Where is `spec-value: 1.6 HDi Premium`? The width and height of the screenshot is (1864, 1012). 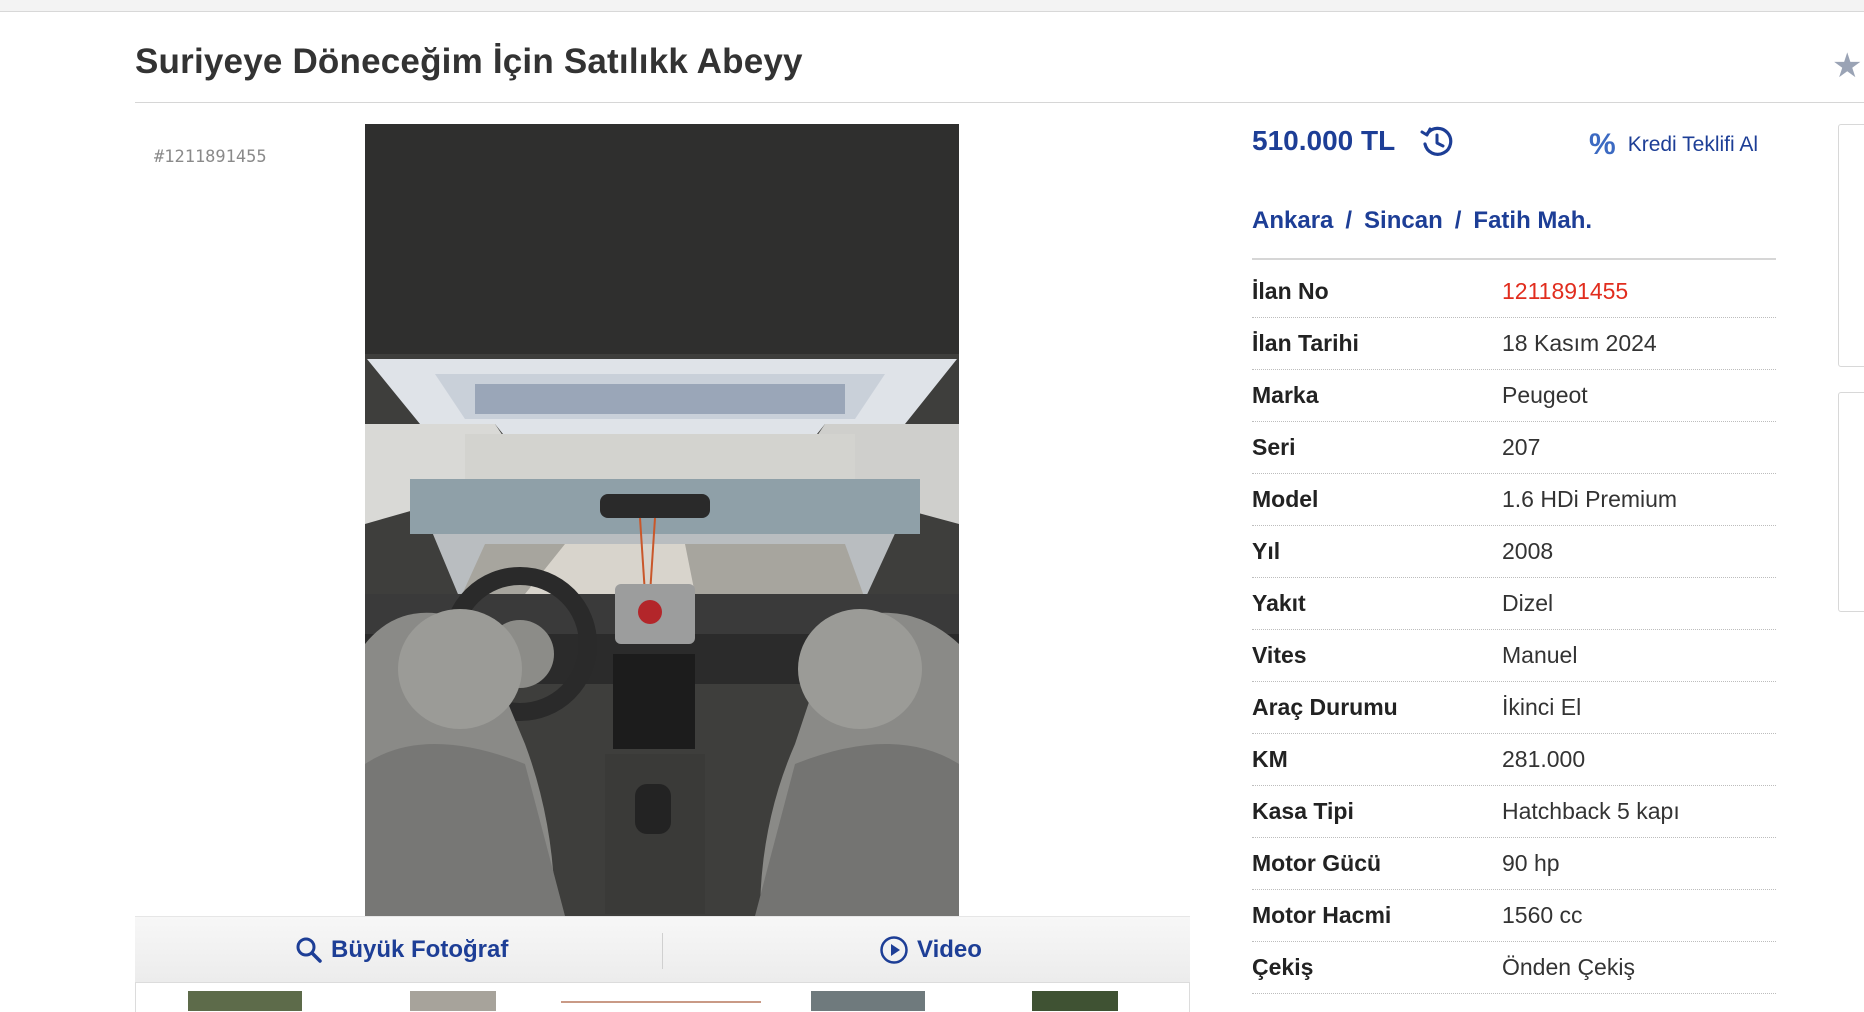 spec-value: 1.6 HDi Premium is located at coordinates (1590, 499).